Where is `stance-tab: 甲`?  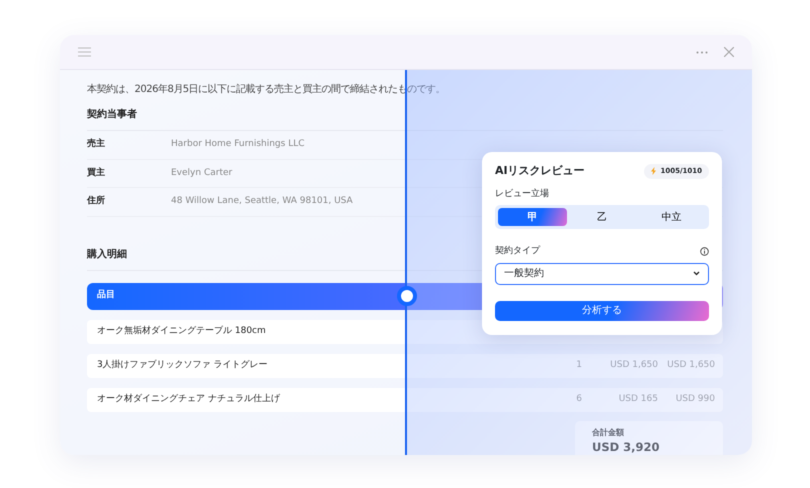 stance-tab: 甲 is located at coordinates (533, 217).